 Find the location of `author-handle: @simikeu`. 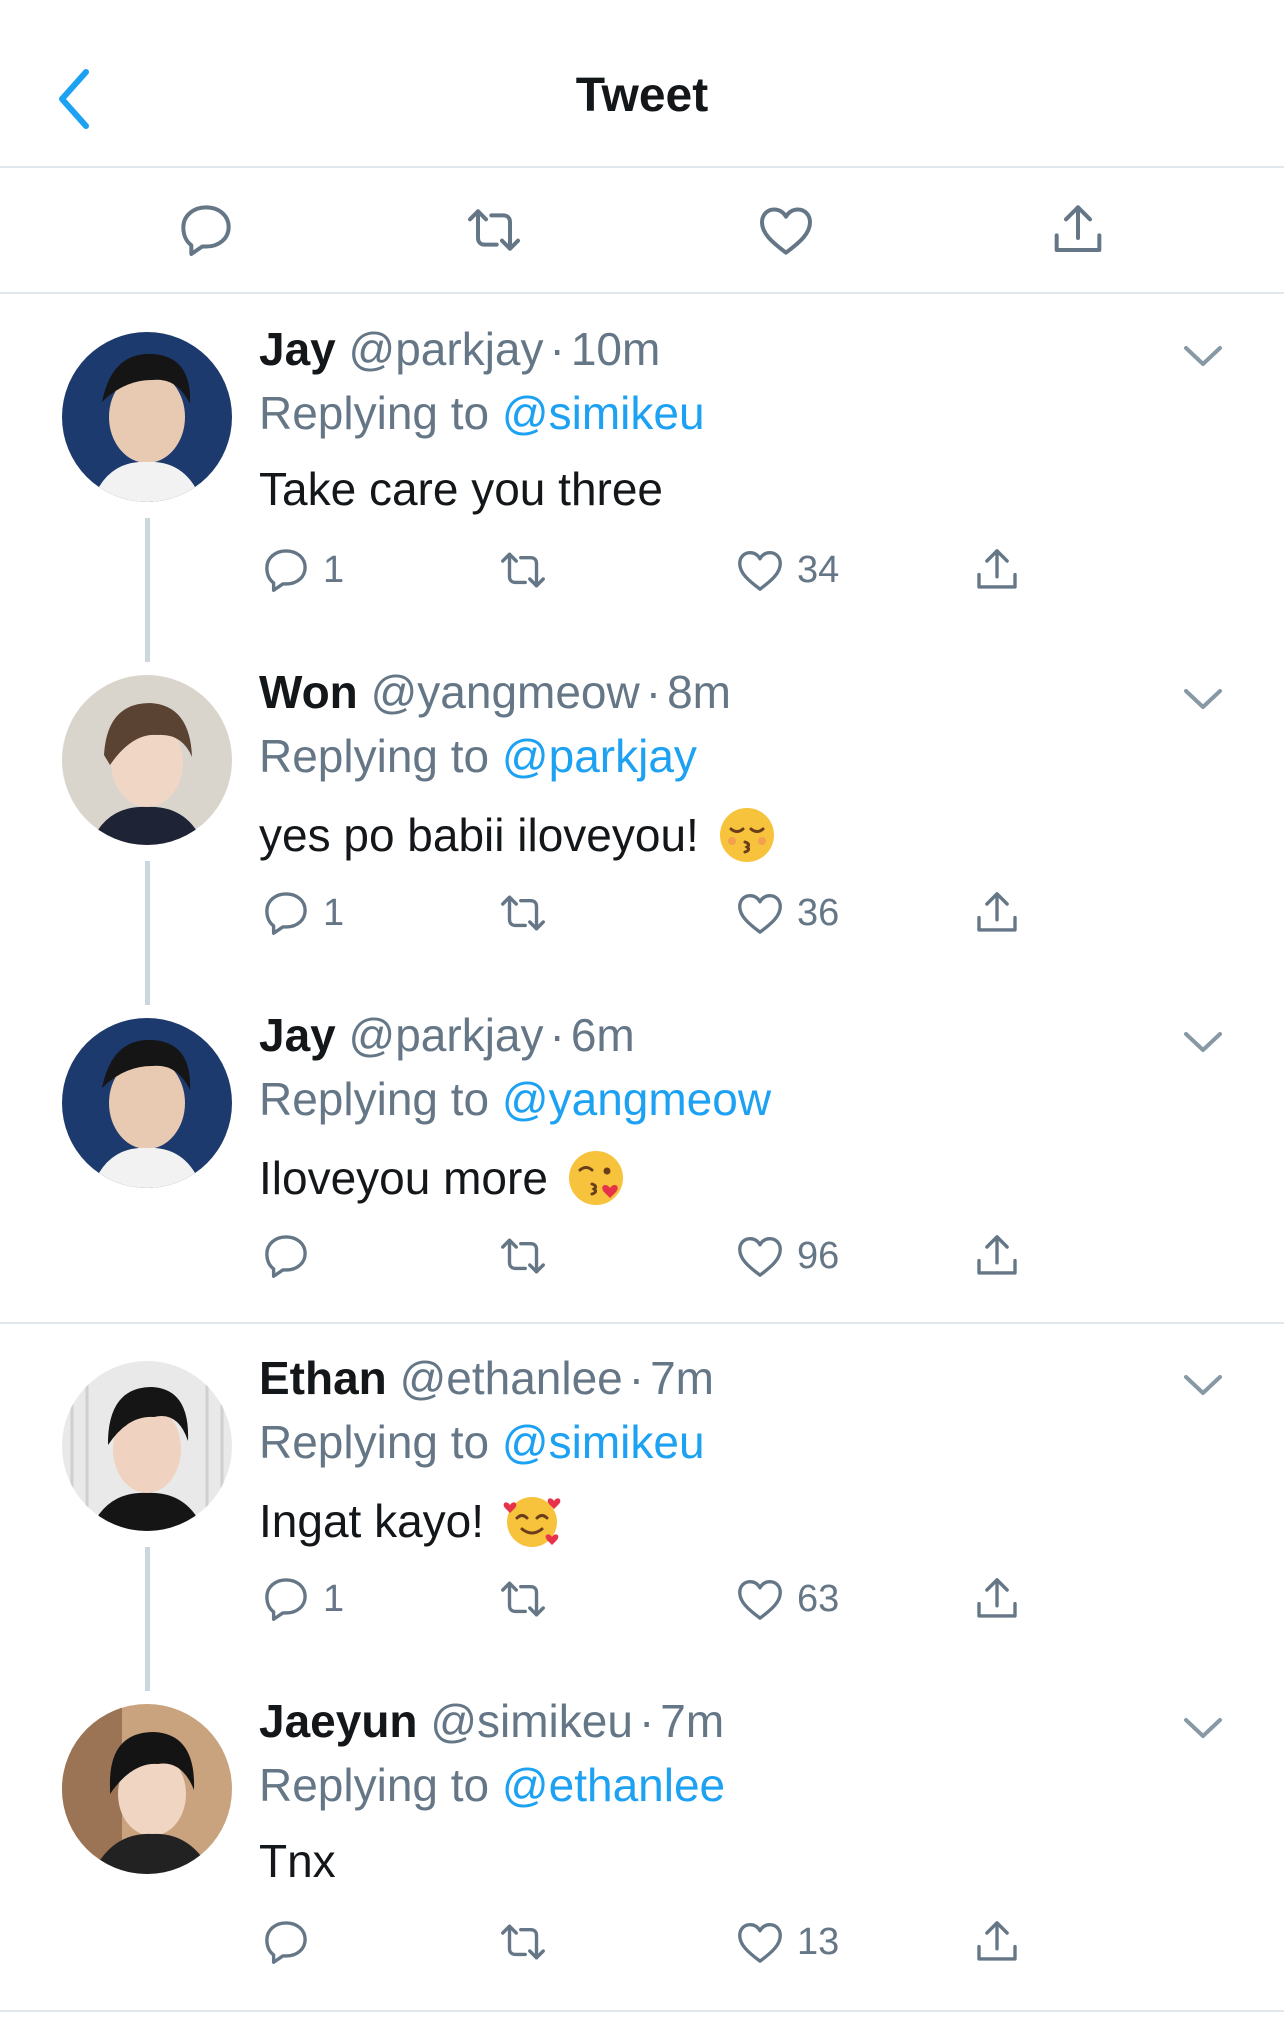

author-handle: @simikeu is located at coordinates (531, 1721).